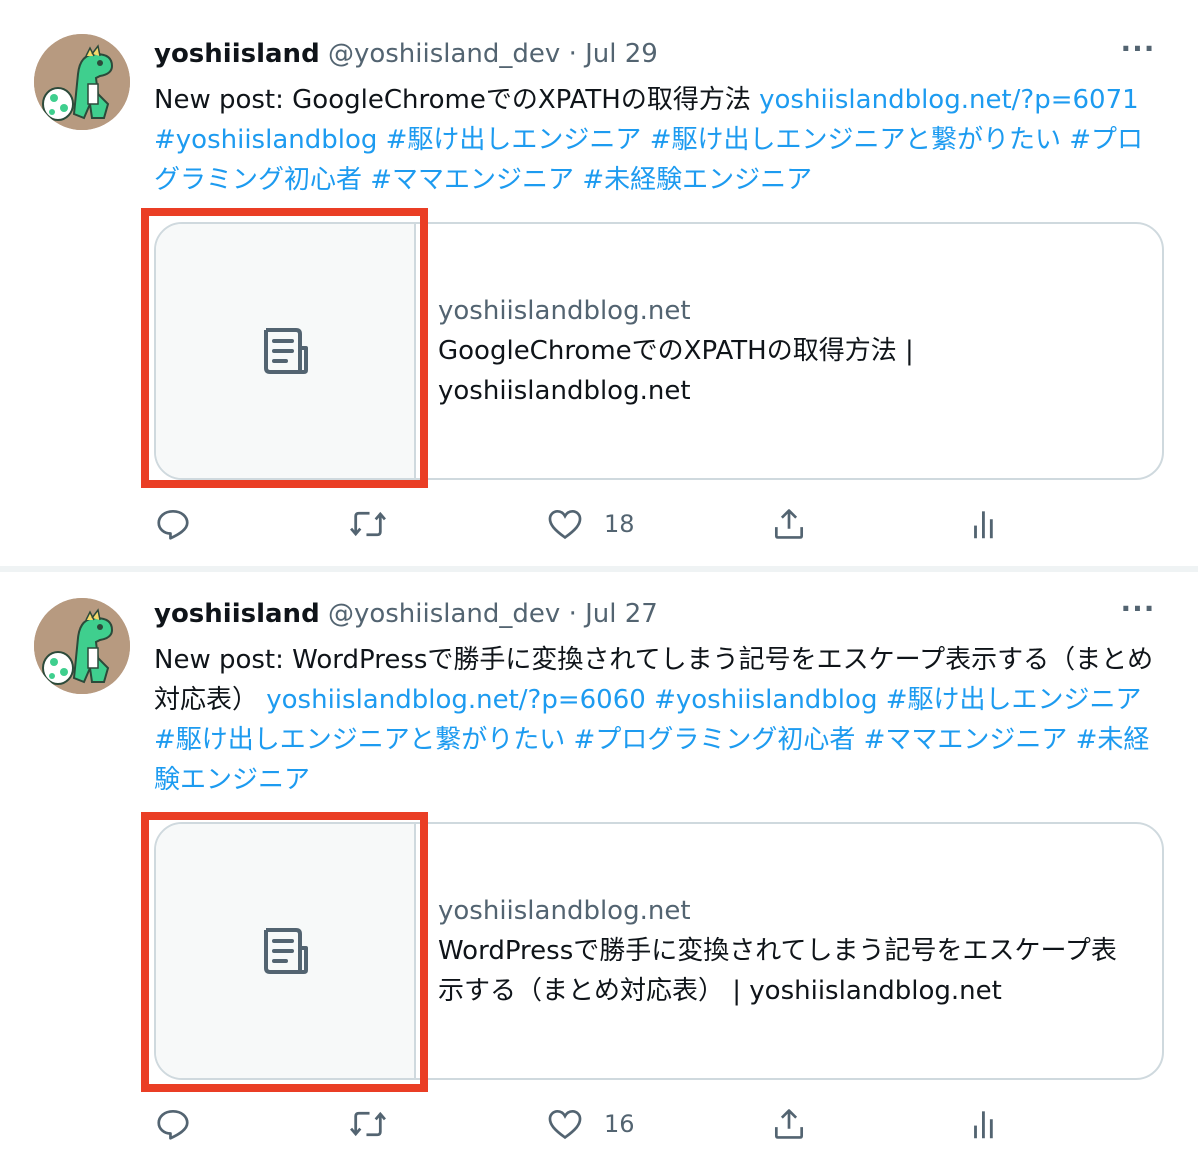  I want to click on tweet-date: Jul 29, so click(621, 54).